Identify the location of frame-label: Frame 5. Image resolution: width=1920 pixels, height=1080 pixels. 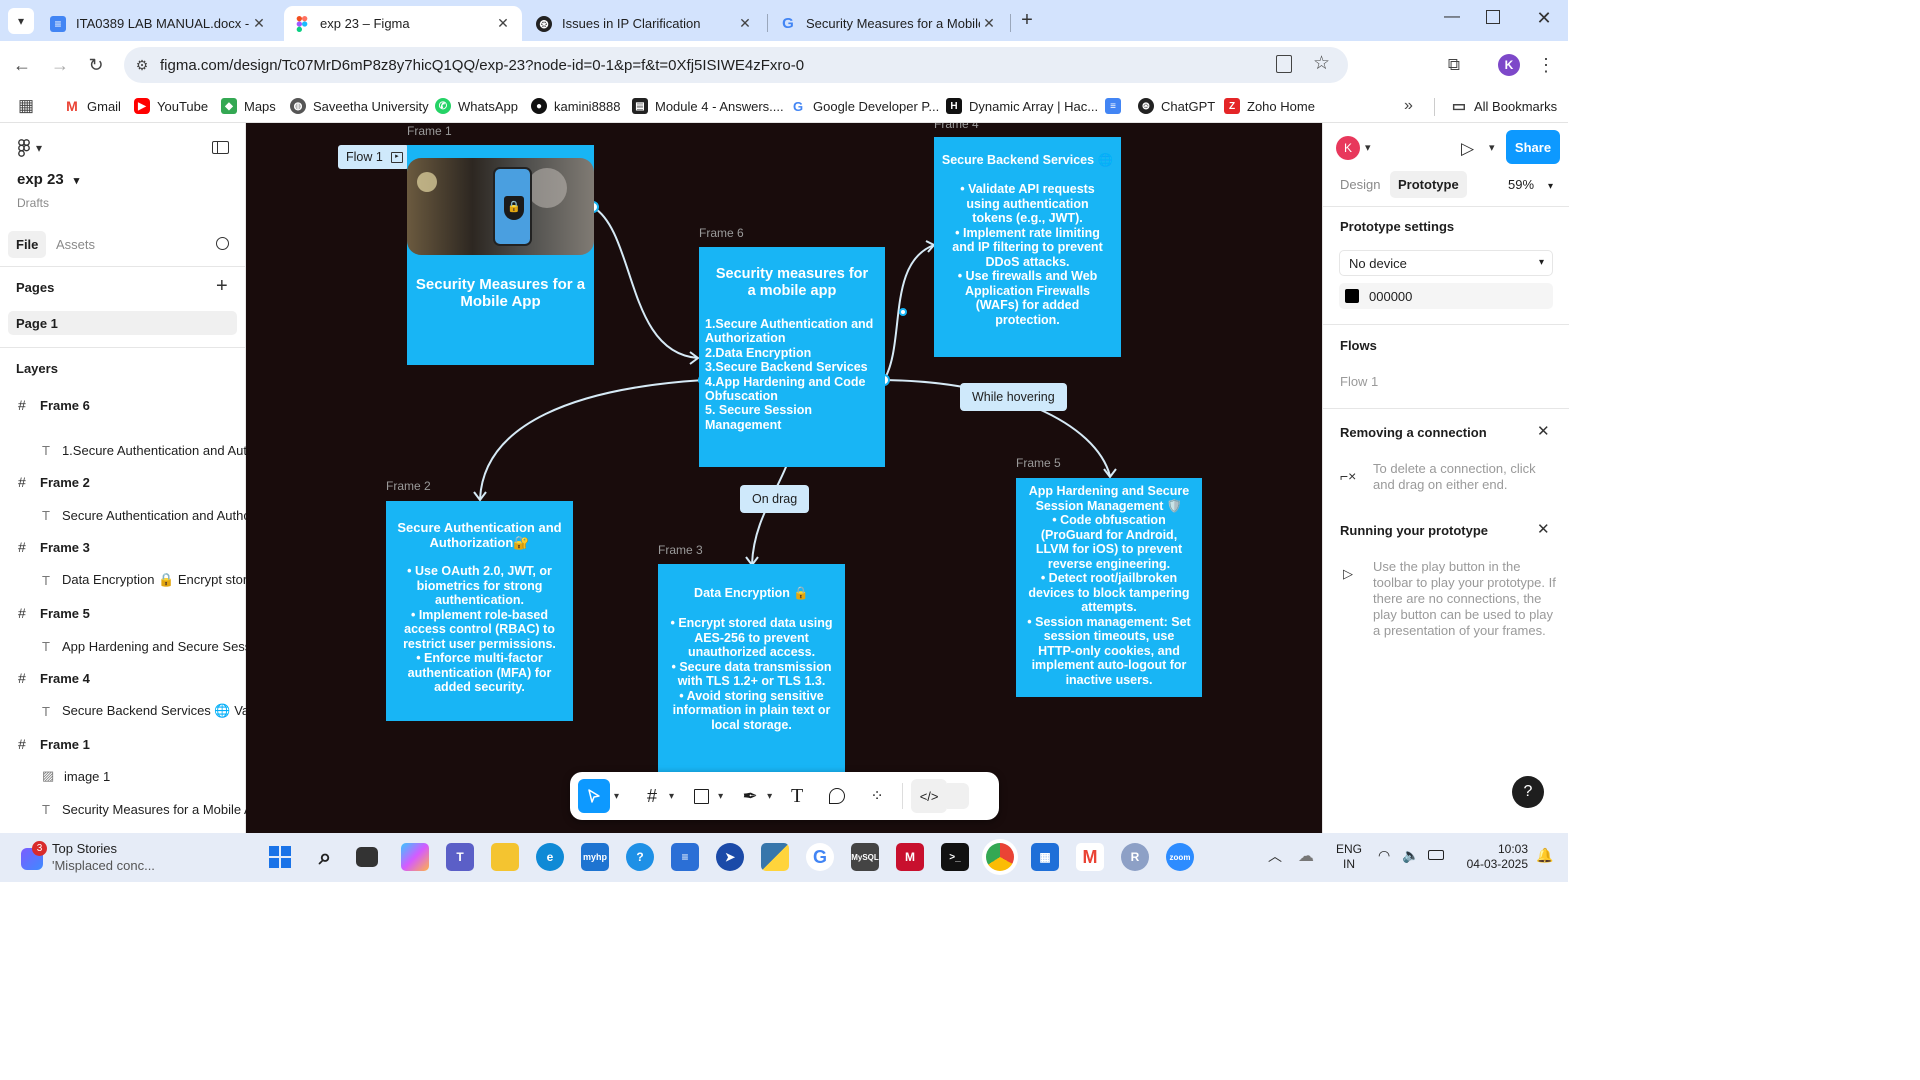
(1038, 463).